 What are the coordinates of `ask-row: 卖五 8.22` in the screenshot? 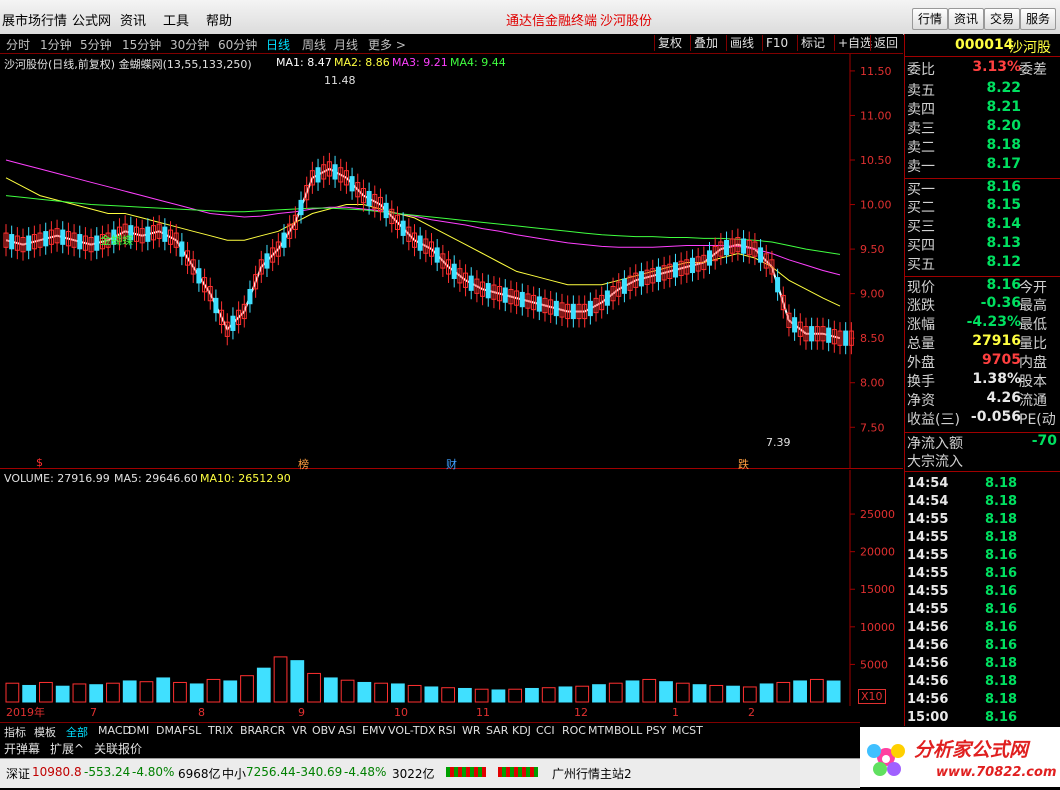 It's located at (982, 89).